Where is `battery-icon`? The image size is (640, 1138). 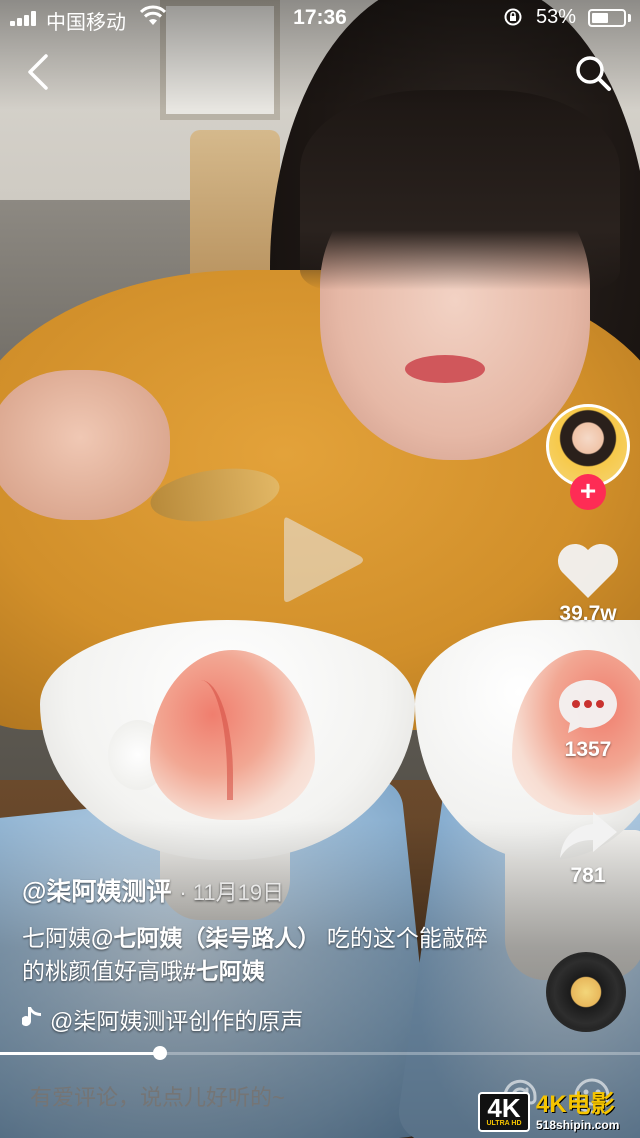
battery-icon is located at coordinates (607, 18).